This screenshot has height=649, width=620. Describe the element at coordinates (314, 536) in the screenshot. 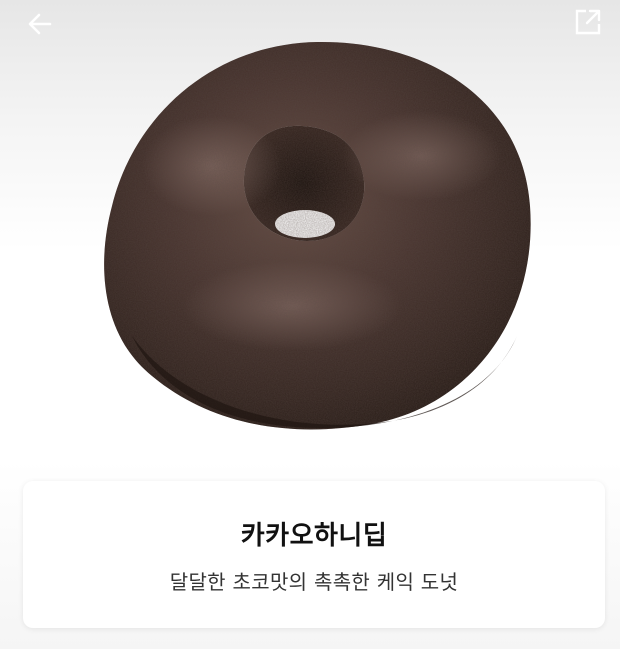

I see `product-name: 카카오하니딥` at that location.